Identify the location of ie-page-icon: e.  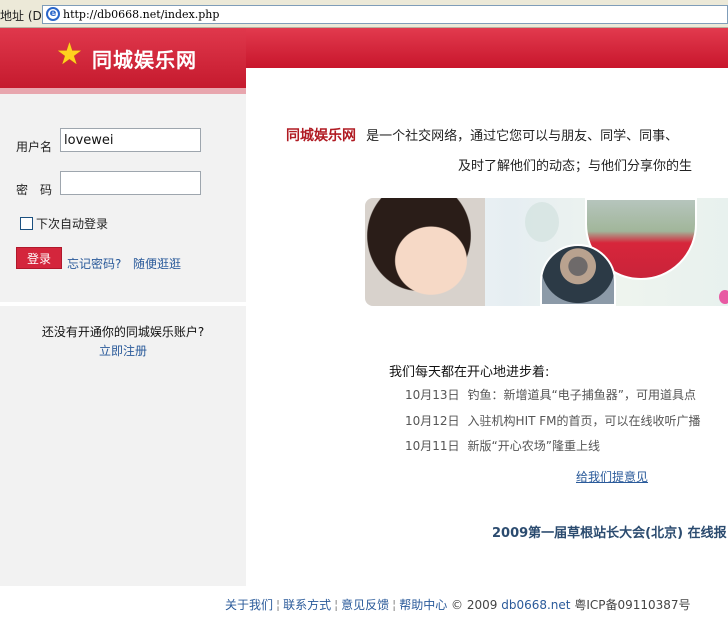
(53, 14).